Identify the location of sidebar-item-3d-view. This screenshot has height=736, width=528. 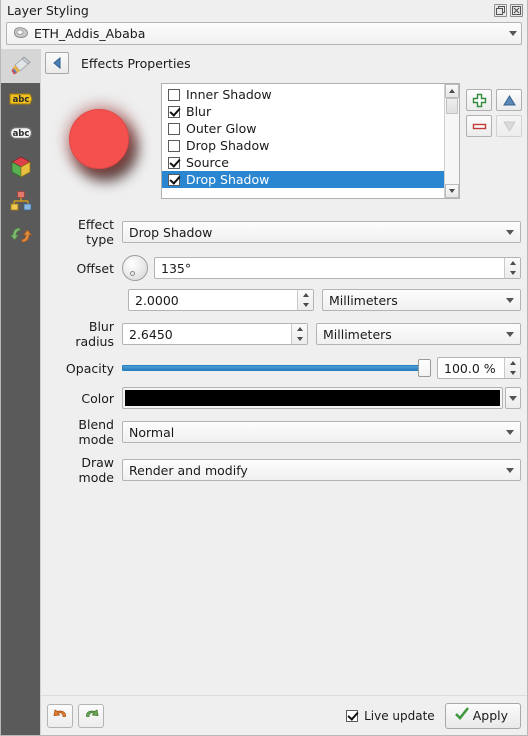
(21, 168).